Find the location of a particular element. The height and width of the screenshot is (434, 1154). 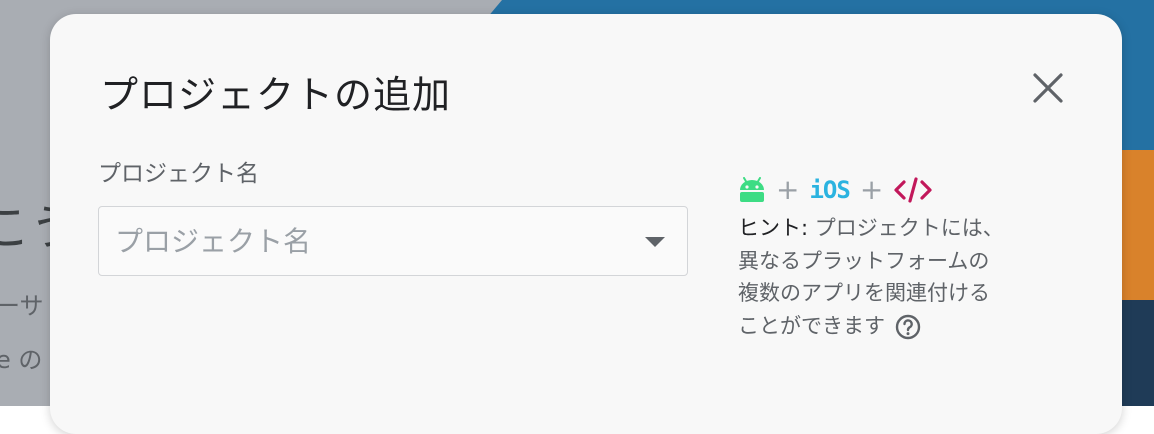

project-name-label: プロジェクト名 is located at coordinates (178, 174).